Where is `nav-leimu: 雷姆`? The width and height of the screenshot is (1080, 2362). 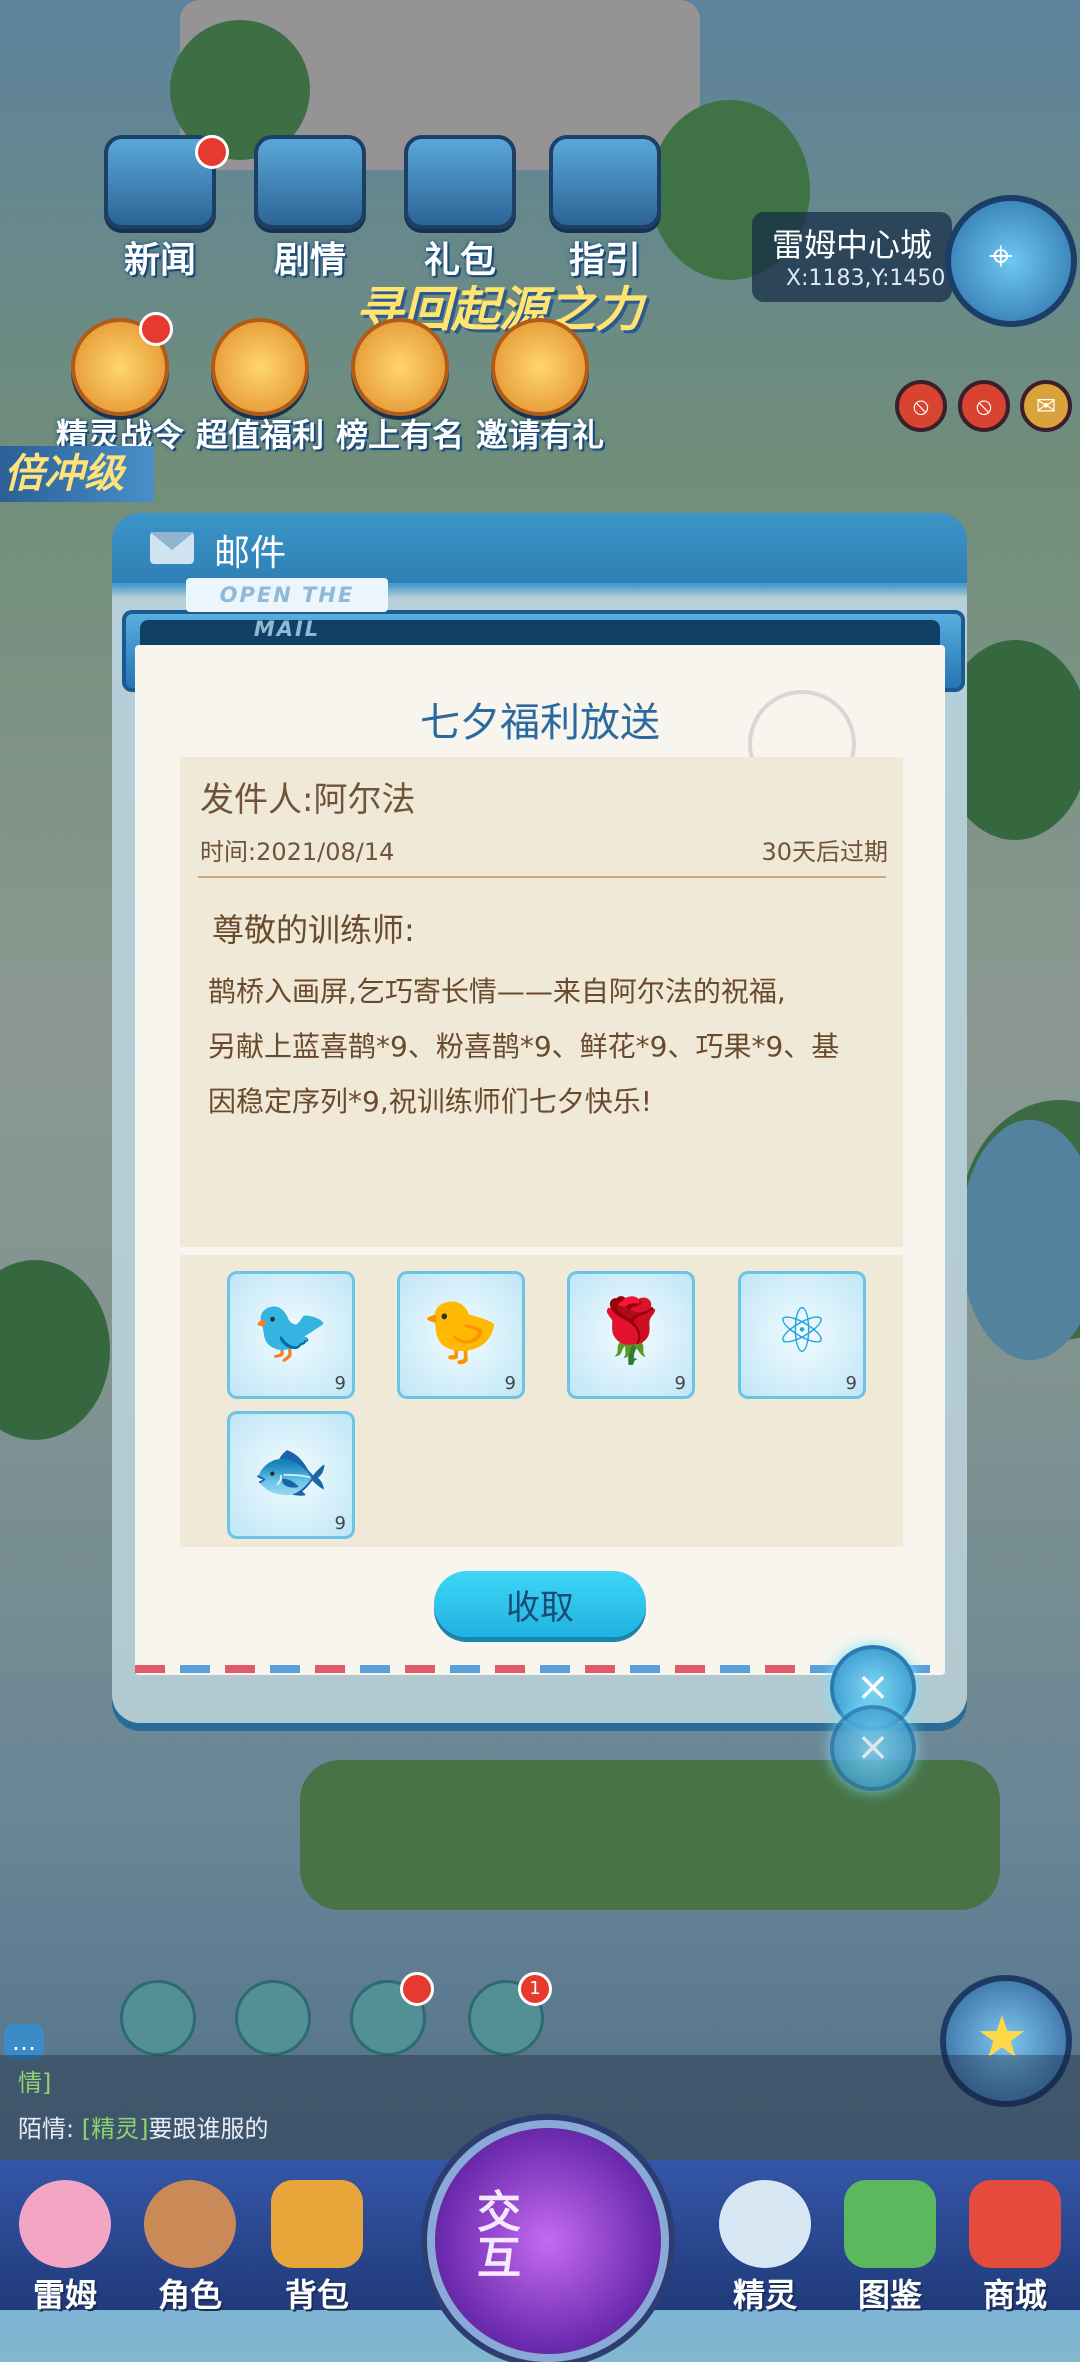 nav-leimu: 雷姆 is located at coordinates (65, 2247).